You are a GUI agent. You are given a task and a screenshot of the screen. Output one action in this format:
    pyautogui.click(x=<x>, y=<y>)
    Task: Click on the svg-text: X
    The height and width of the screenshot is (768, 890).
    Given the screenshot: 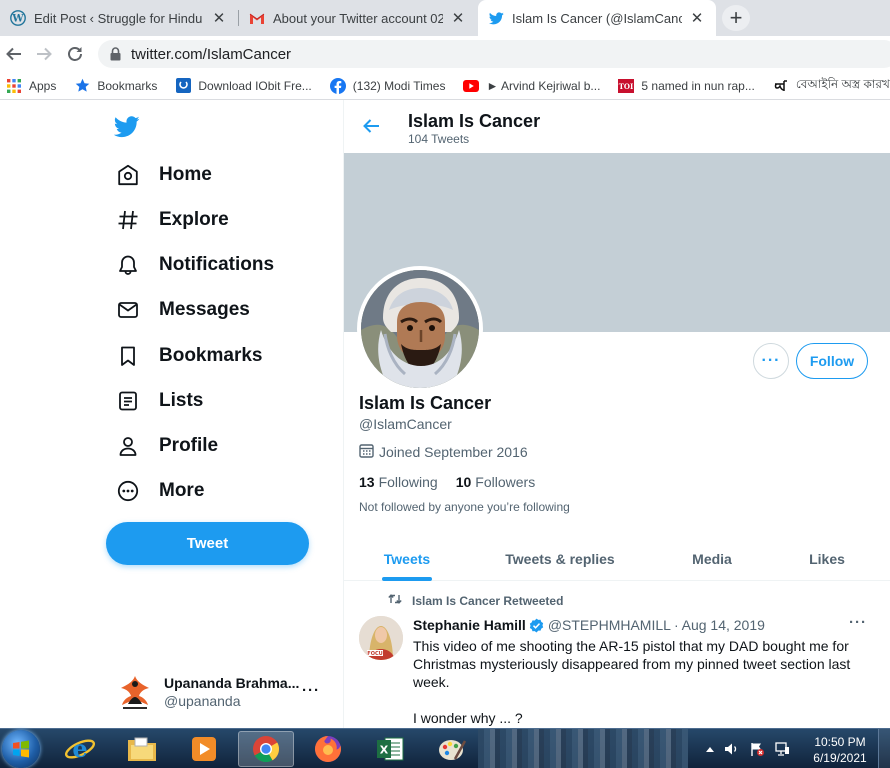 What is the action you would take?
    pyautogui.click(x=384, y=750)
    